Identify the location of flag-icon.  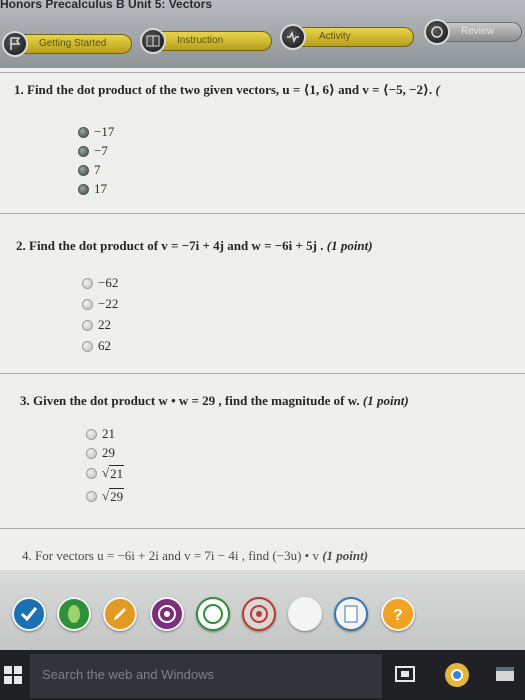
(15, 44).